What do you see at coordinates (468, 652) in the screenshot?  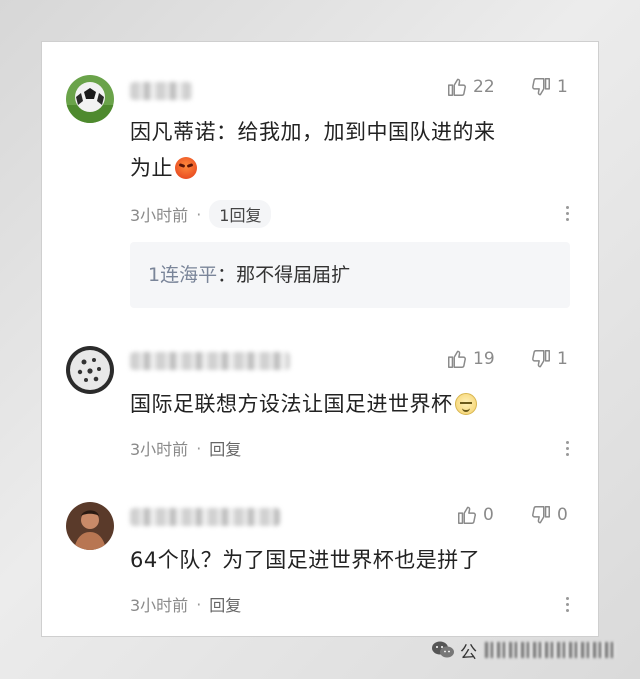 I see `watermark-prefix: 公` at bounding box center [468, 652].